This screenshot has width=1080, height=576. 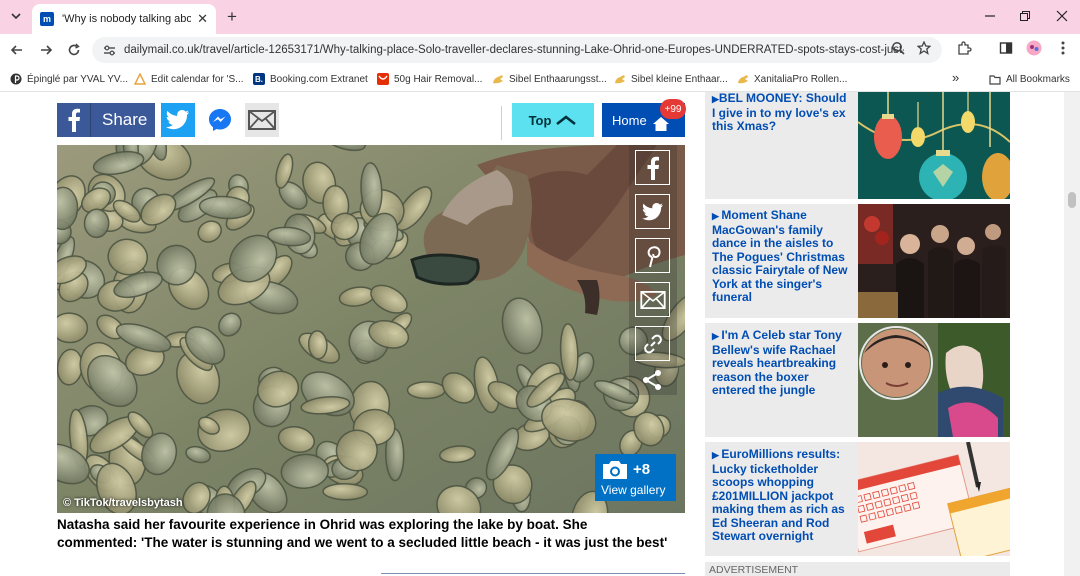 I want to click on view-gallery-button: +8 View gallery, so click(x=635, y=477).